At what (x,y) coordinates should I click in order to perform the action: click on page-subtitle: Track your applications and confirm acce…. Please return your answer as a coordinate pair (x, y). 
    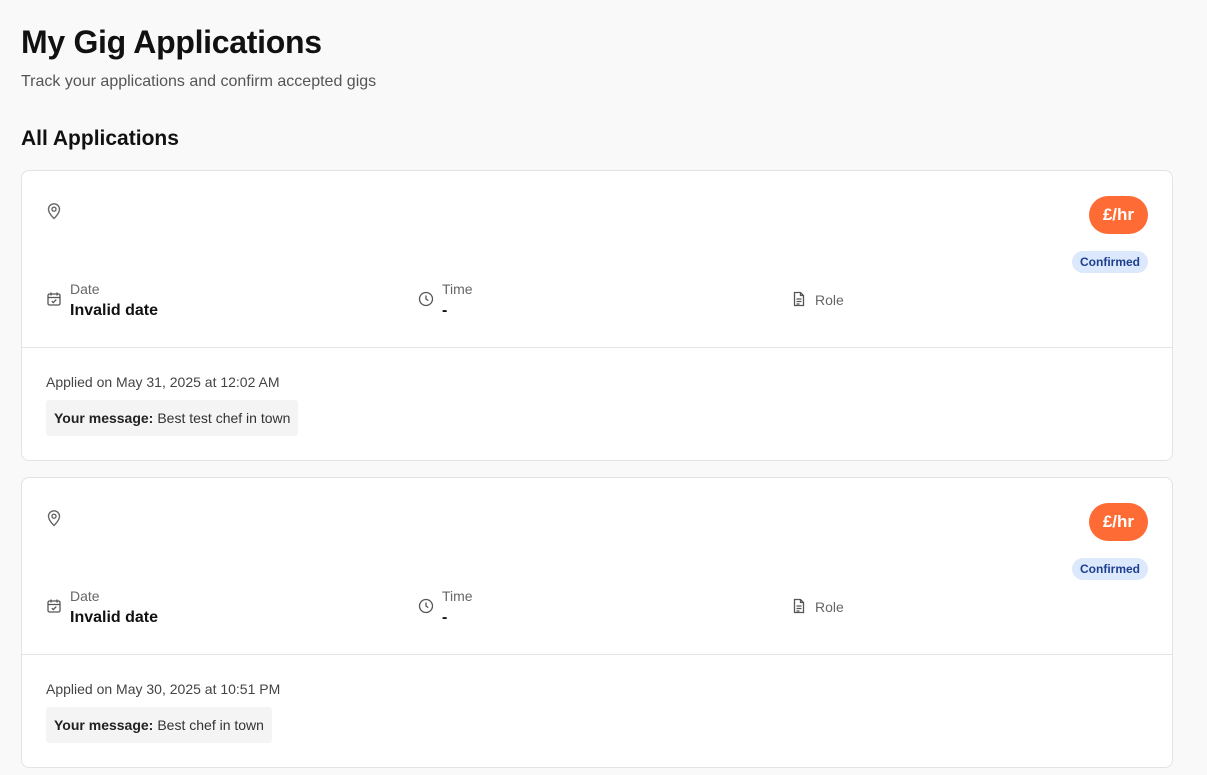
    Looking at the image, I should click on (199, 81).